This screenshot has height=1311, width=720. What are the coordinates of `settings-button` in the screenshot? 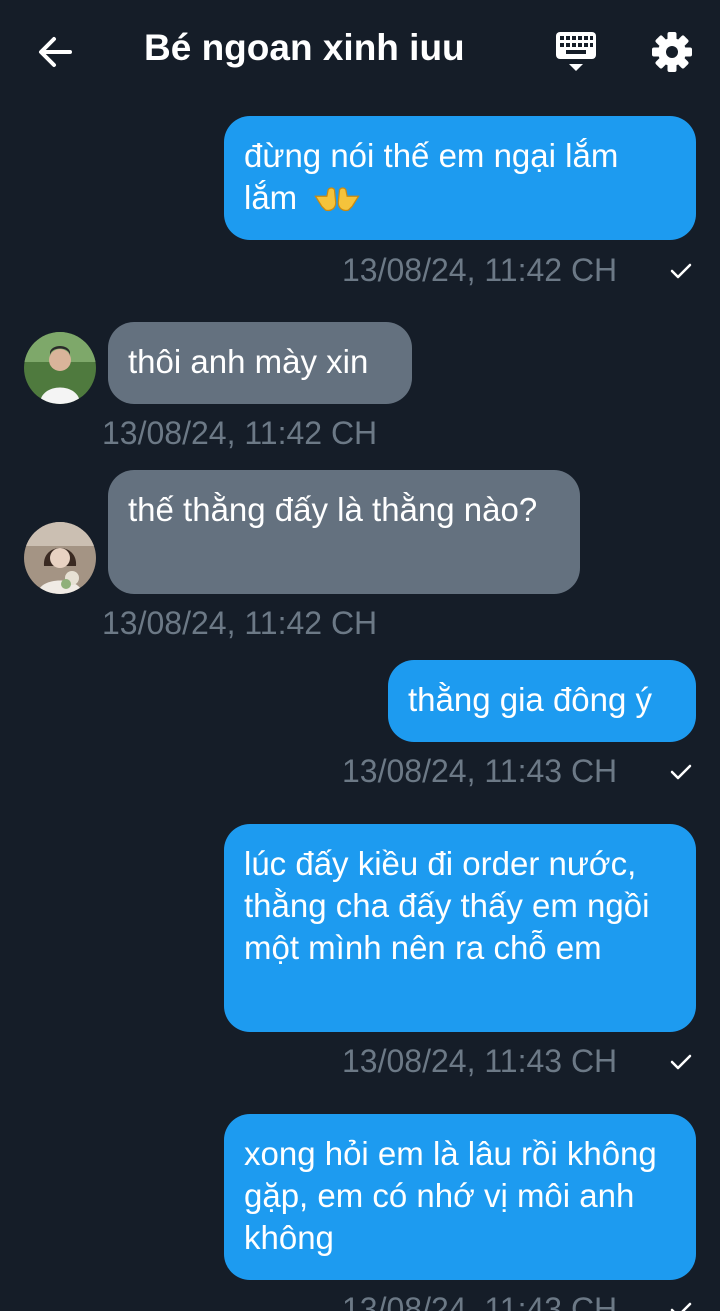 It's located at (672, 52).